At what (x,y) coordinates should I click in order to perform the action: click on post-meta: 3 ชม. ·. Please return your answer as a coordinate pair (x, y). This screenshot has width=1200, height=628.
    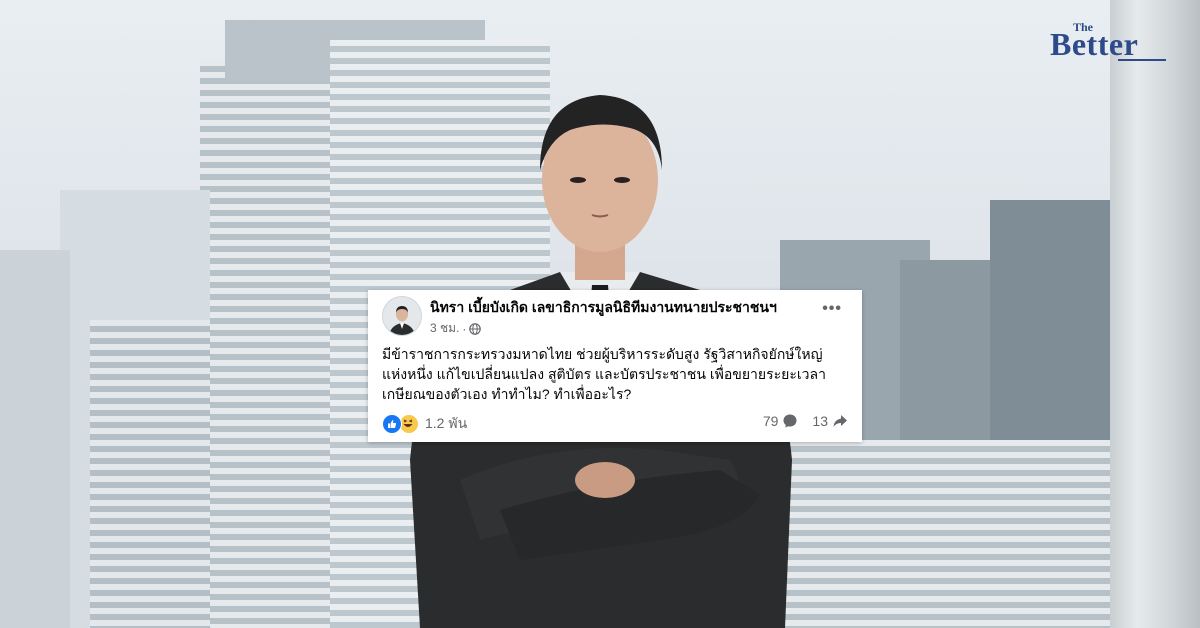
    Looking at the image, I should click on (456, 328).